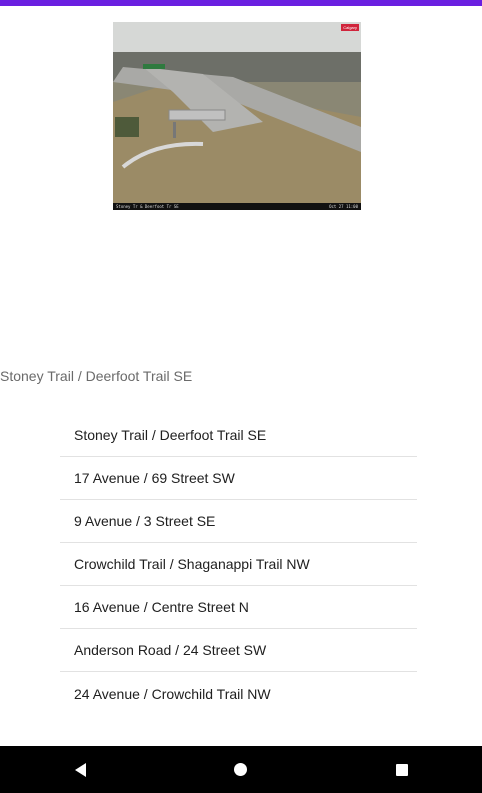 This screenshot has width=482, height=793. Describe the element at coordinates (238, 650) in the screenshot. I see `list-item: Anderson Road / 24 Street SW` at that location.